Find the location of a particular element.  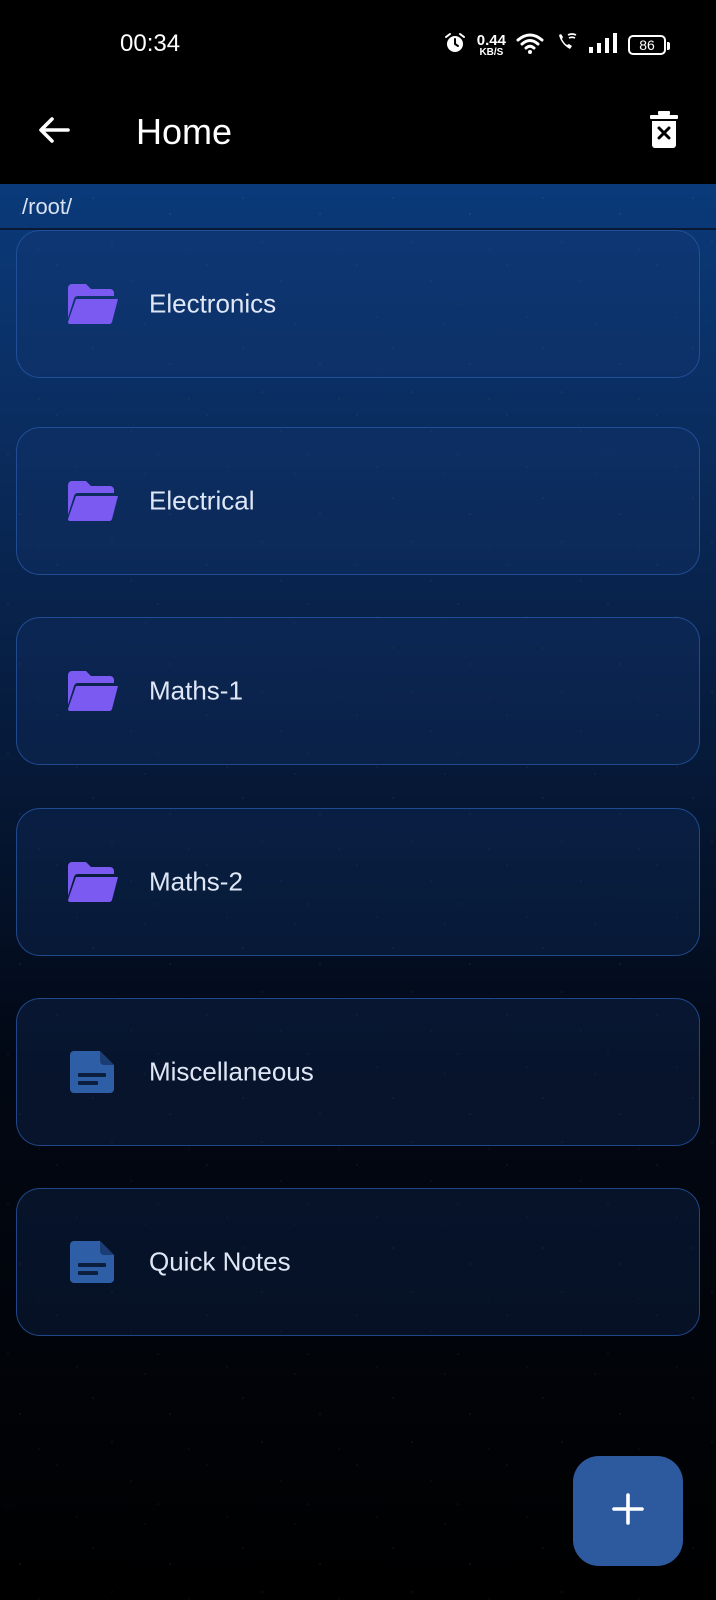

app-bar: Home is located at coordinates (358, 137).